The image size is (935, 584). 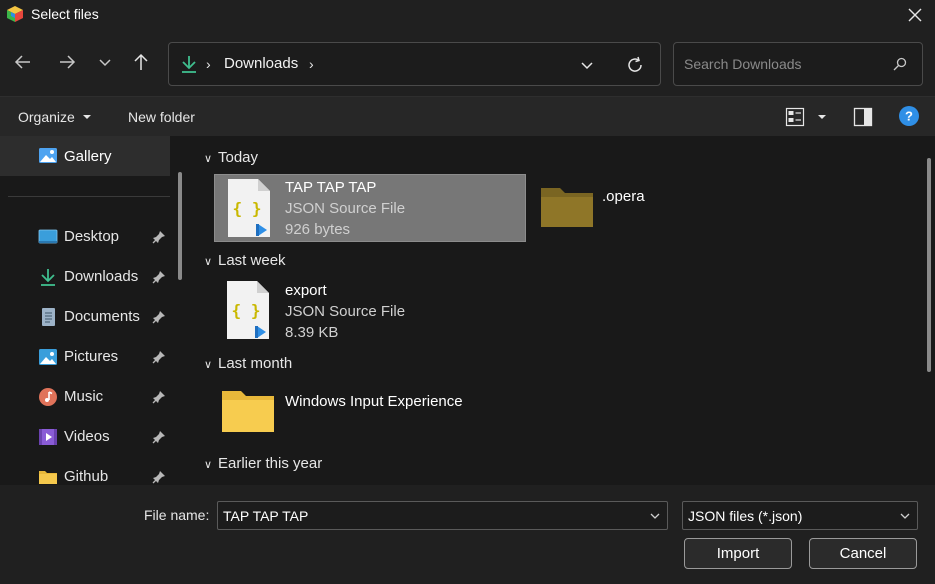 I want to click on file-item-export: { } export JSON Source File 8.39 KB, so click(x=370, y=311).